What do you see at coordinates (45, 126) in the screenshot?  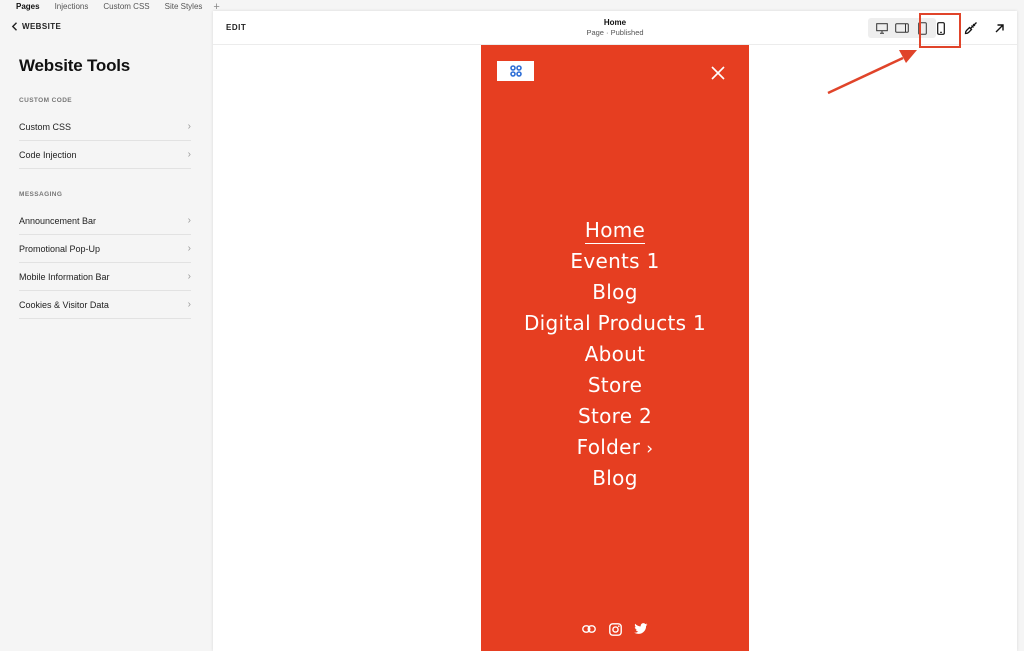 I see `menu-item-label: Custom CSS` at bounding box center [45, 126].